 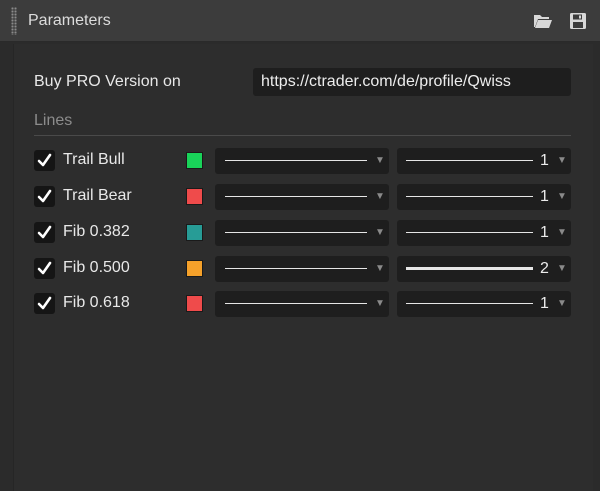 What do you see at coordinates (194, 268) in the screenshot?
I see `fib-0500-color-swatch` at bounding box center [194, 268].